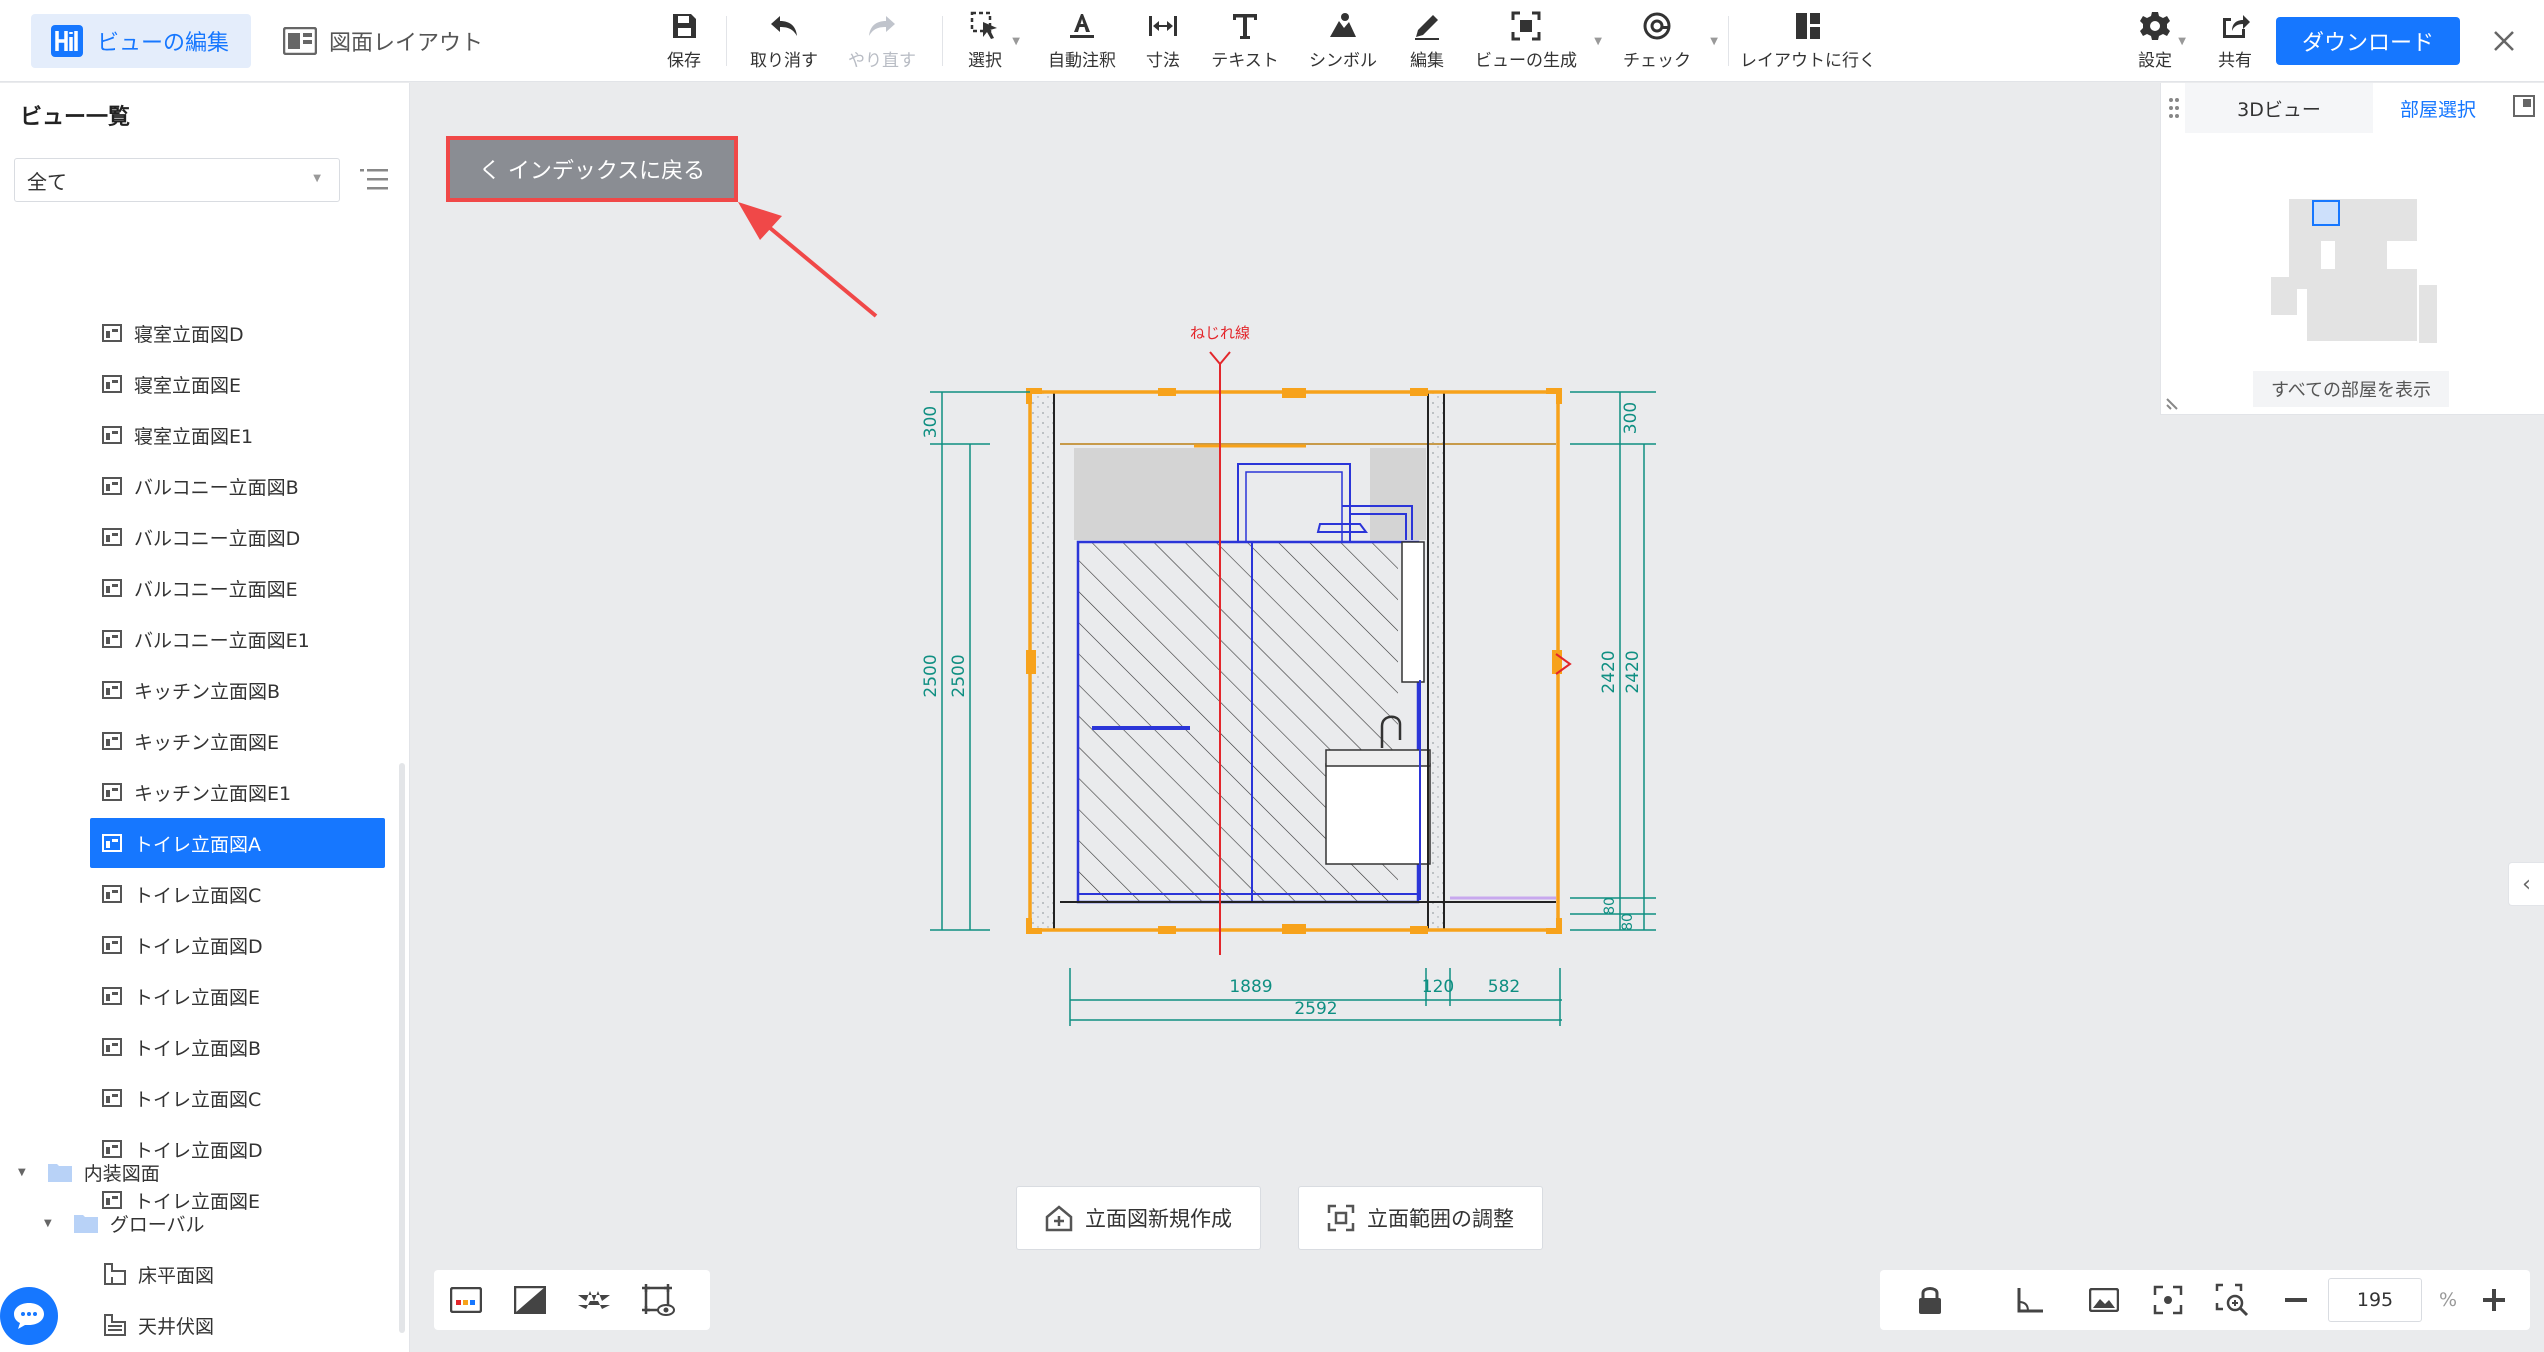  I want to click on view-list-item: トイレ立面図B, so click(235, 1047).